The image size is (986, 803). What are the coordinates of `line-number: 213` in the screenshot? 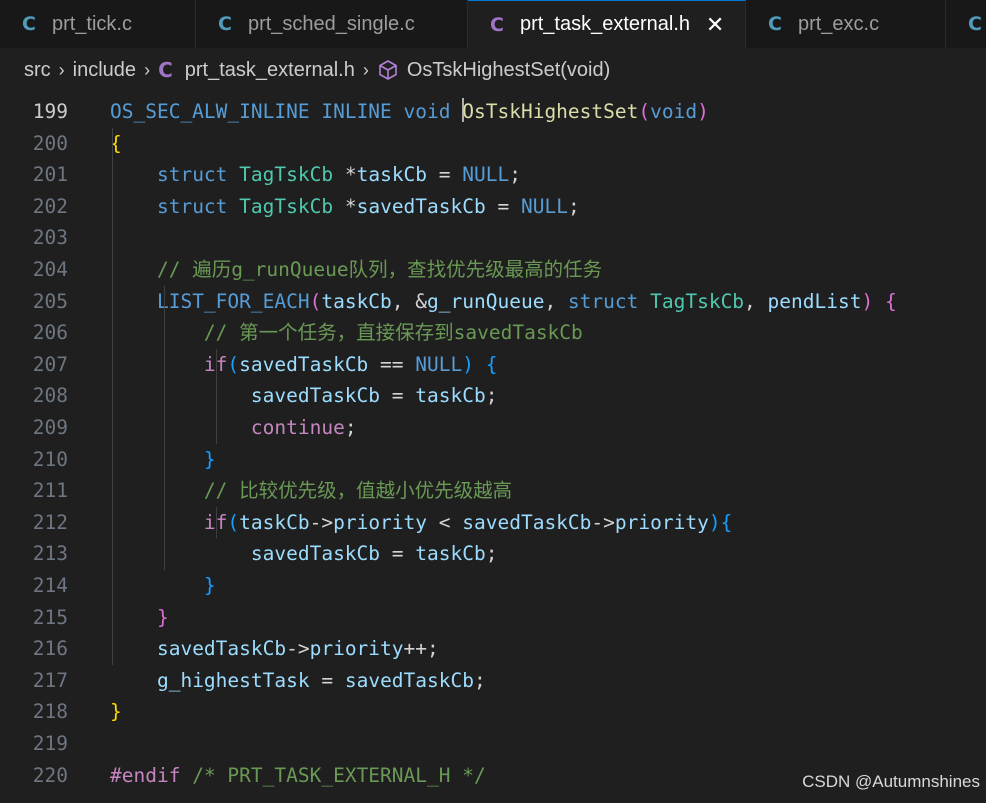 It's located at (50, 554).